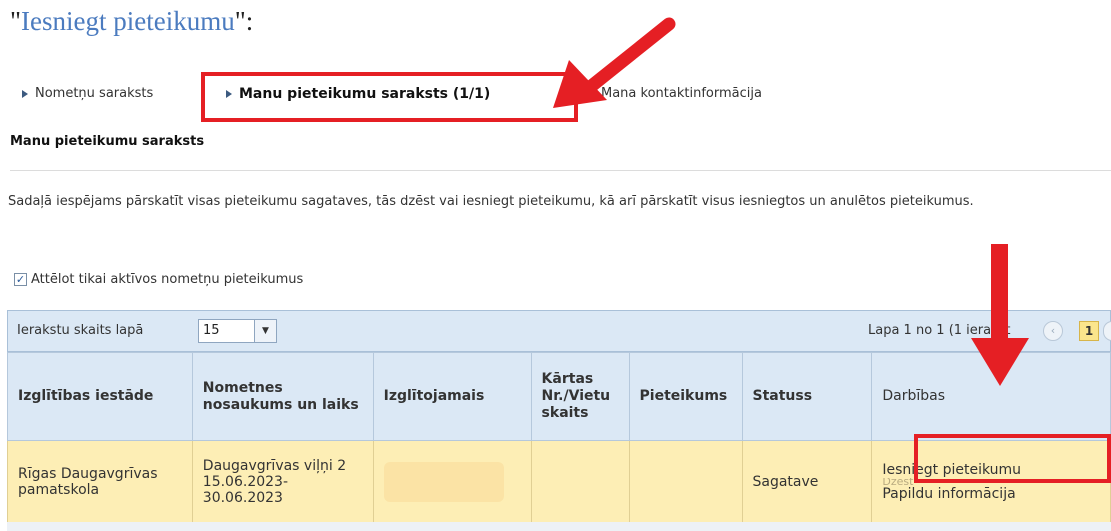  I want to click on order-seats-cell, so click(580, 481).